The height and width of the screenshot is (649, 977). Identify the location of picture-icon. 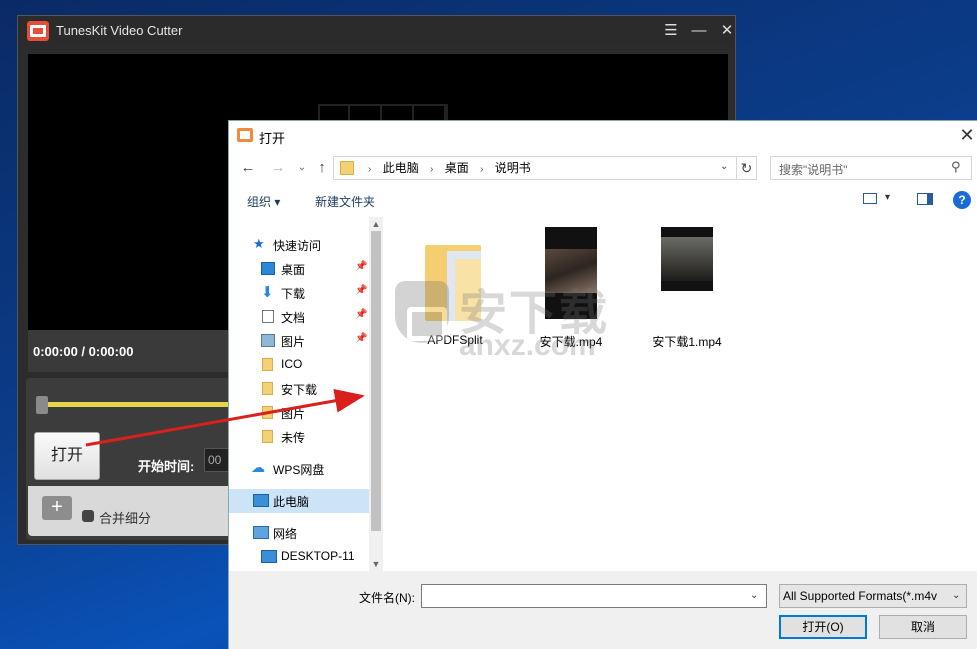
(268, 340).